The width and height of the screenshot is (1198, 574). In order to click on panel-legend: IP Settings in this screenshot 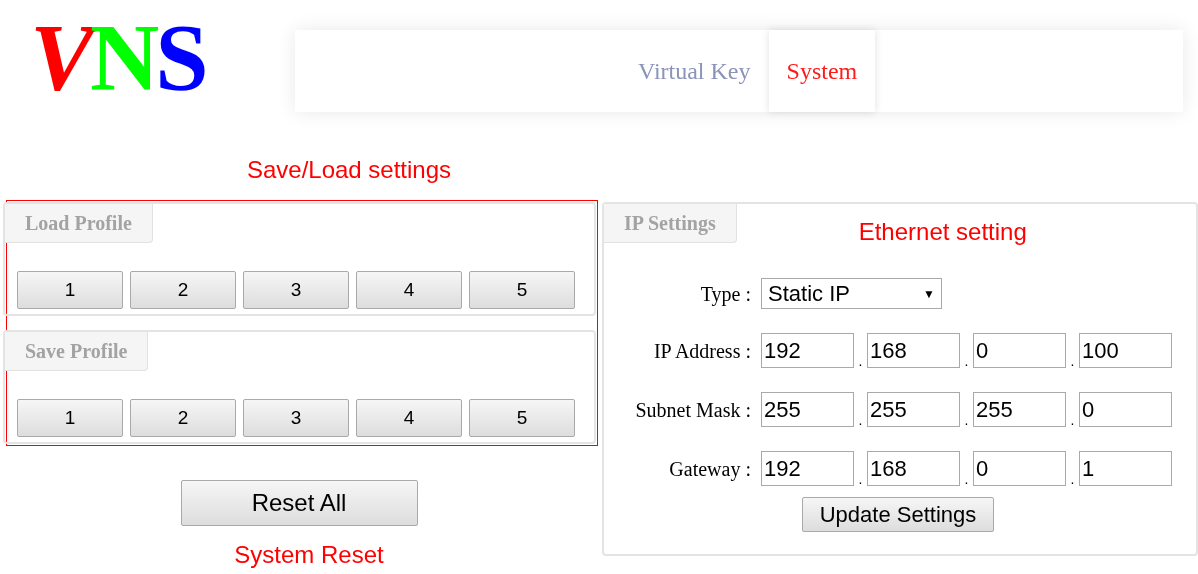, I will do `click(670, 223)`.